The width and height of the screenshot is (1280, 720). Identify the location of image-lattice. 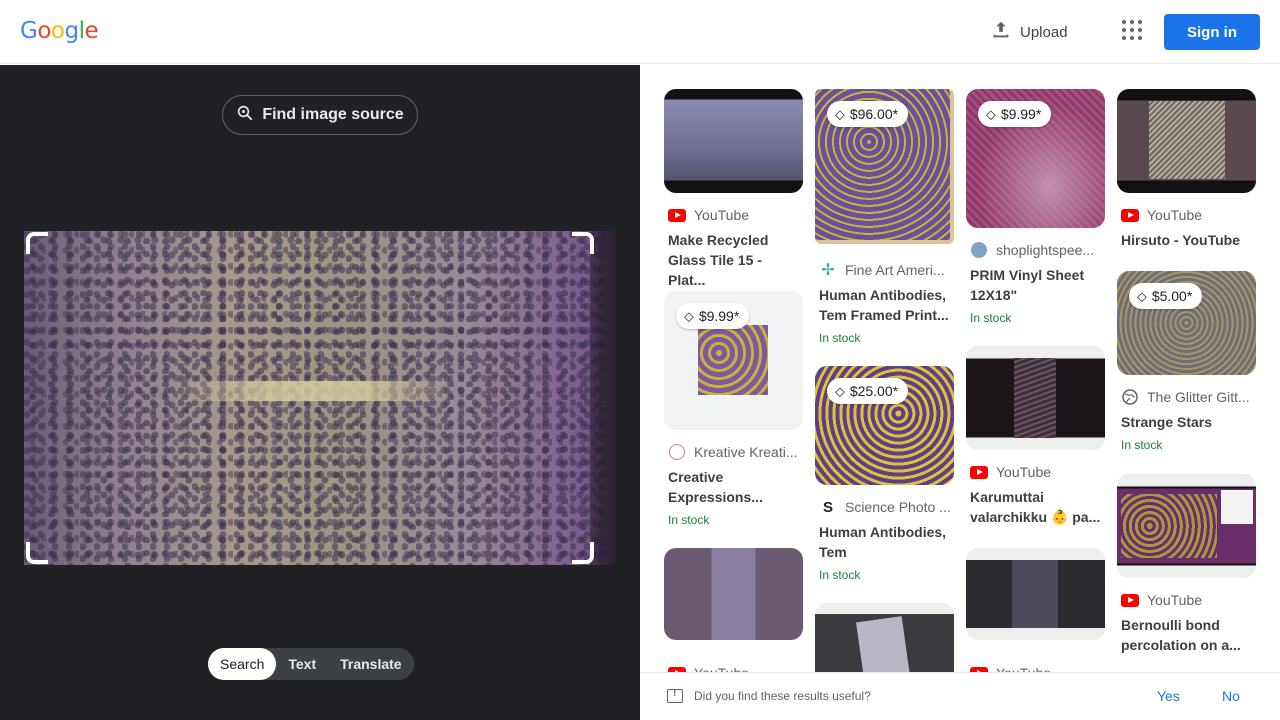
(1169, 526).